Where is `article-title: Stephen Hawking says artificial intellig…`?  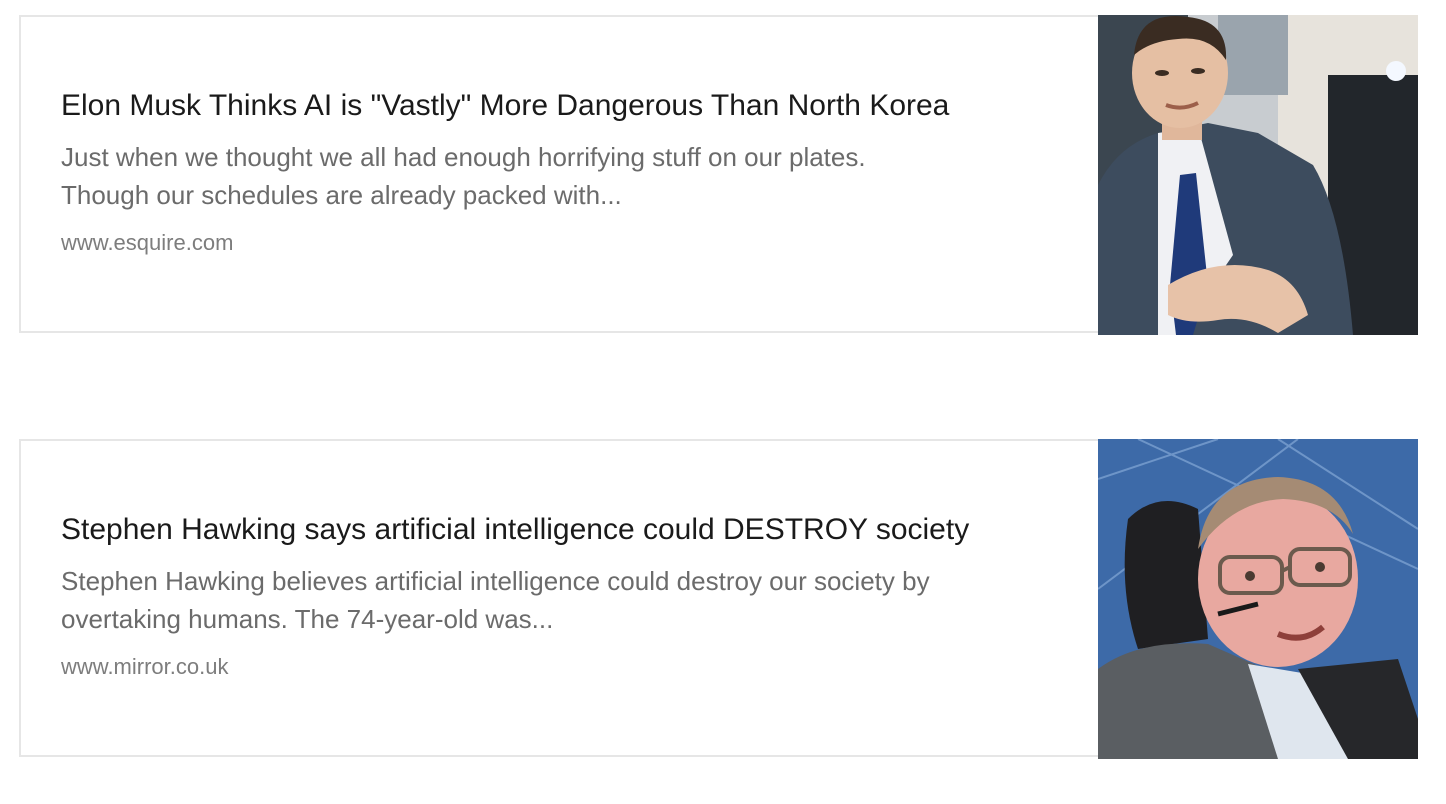 article-title: Stephen Hawking says artificial intellig… is located at coordinates (571, 530).